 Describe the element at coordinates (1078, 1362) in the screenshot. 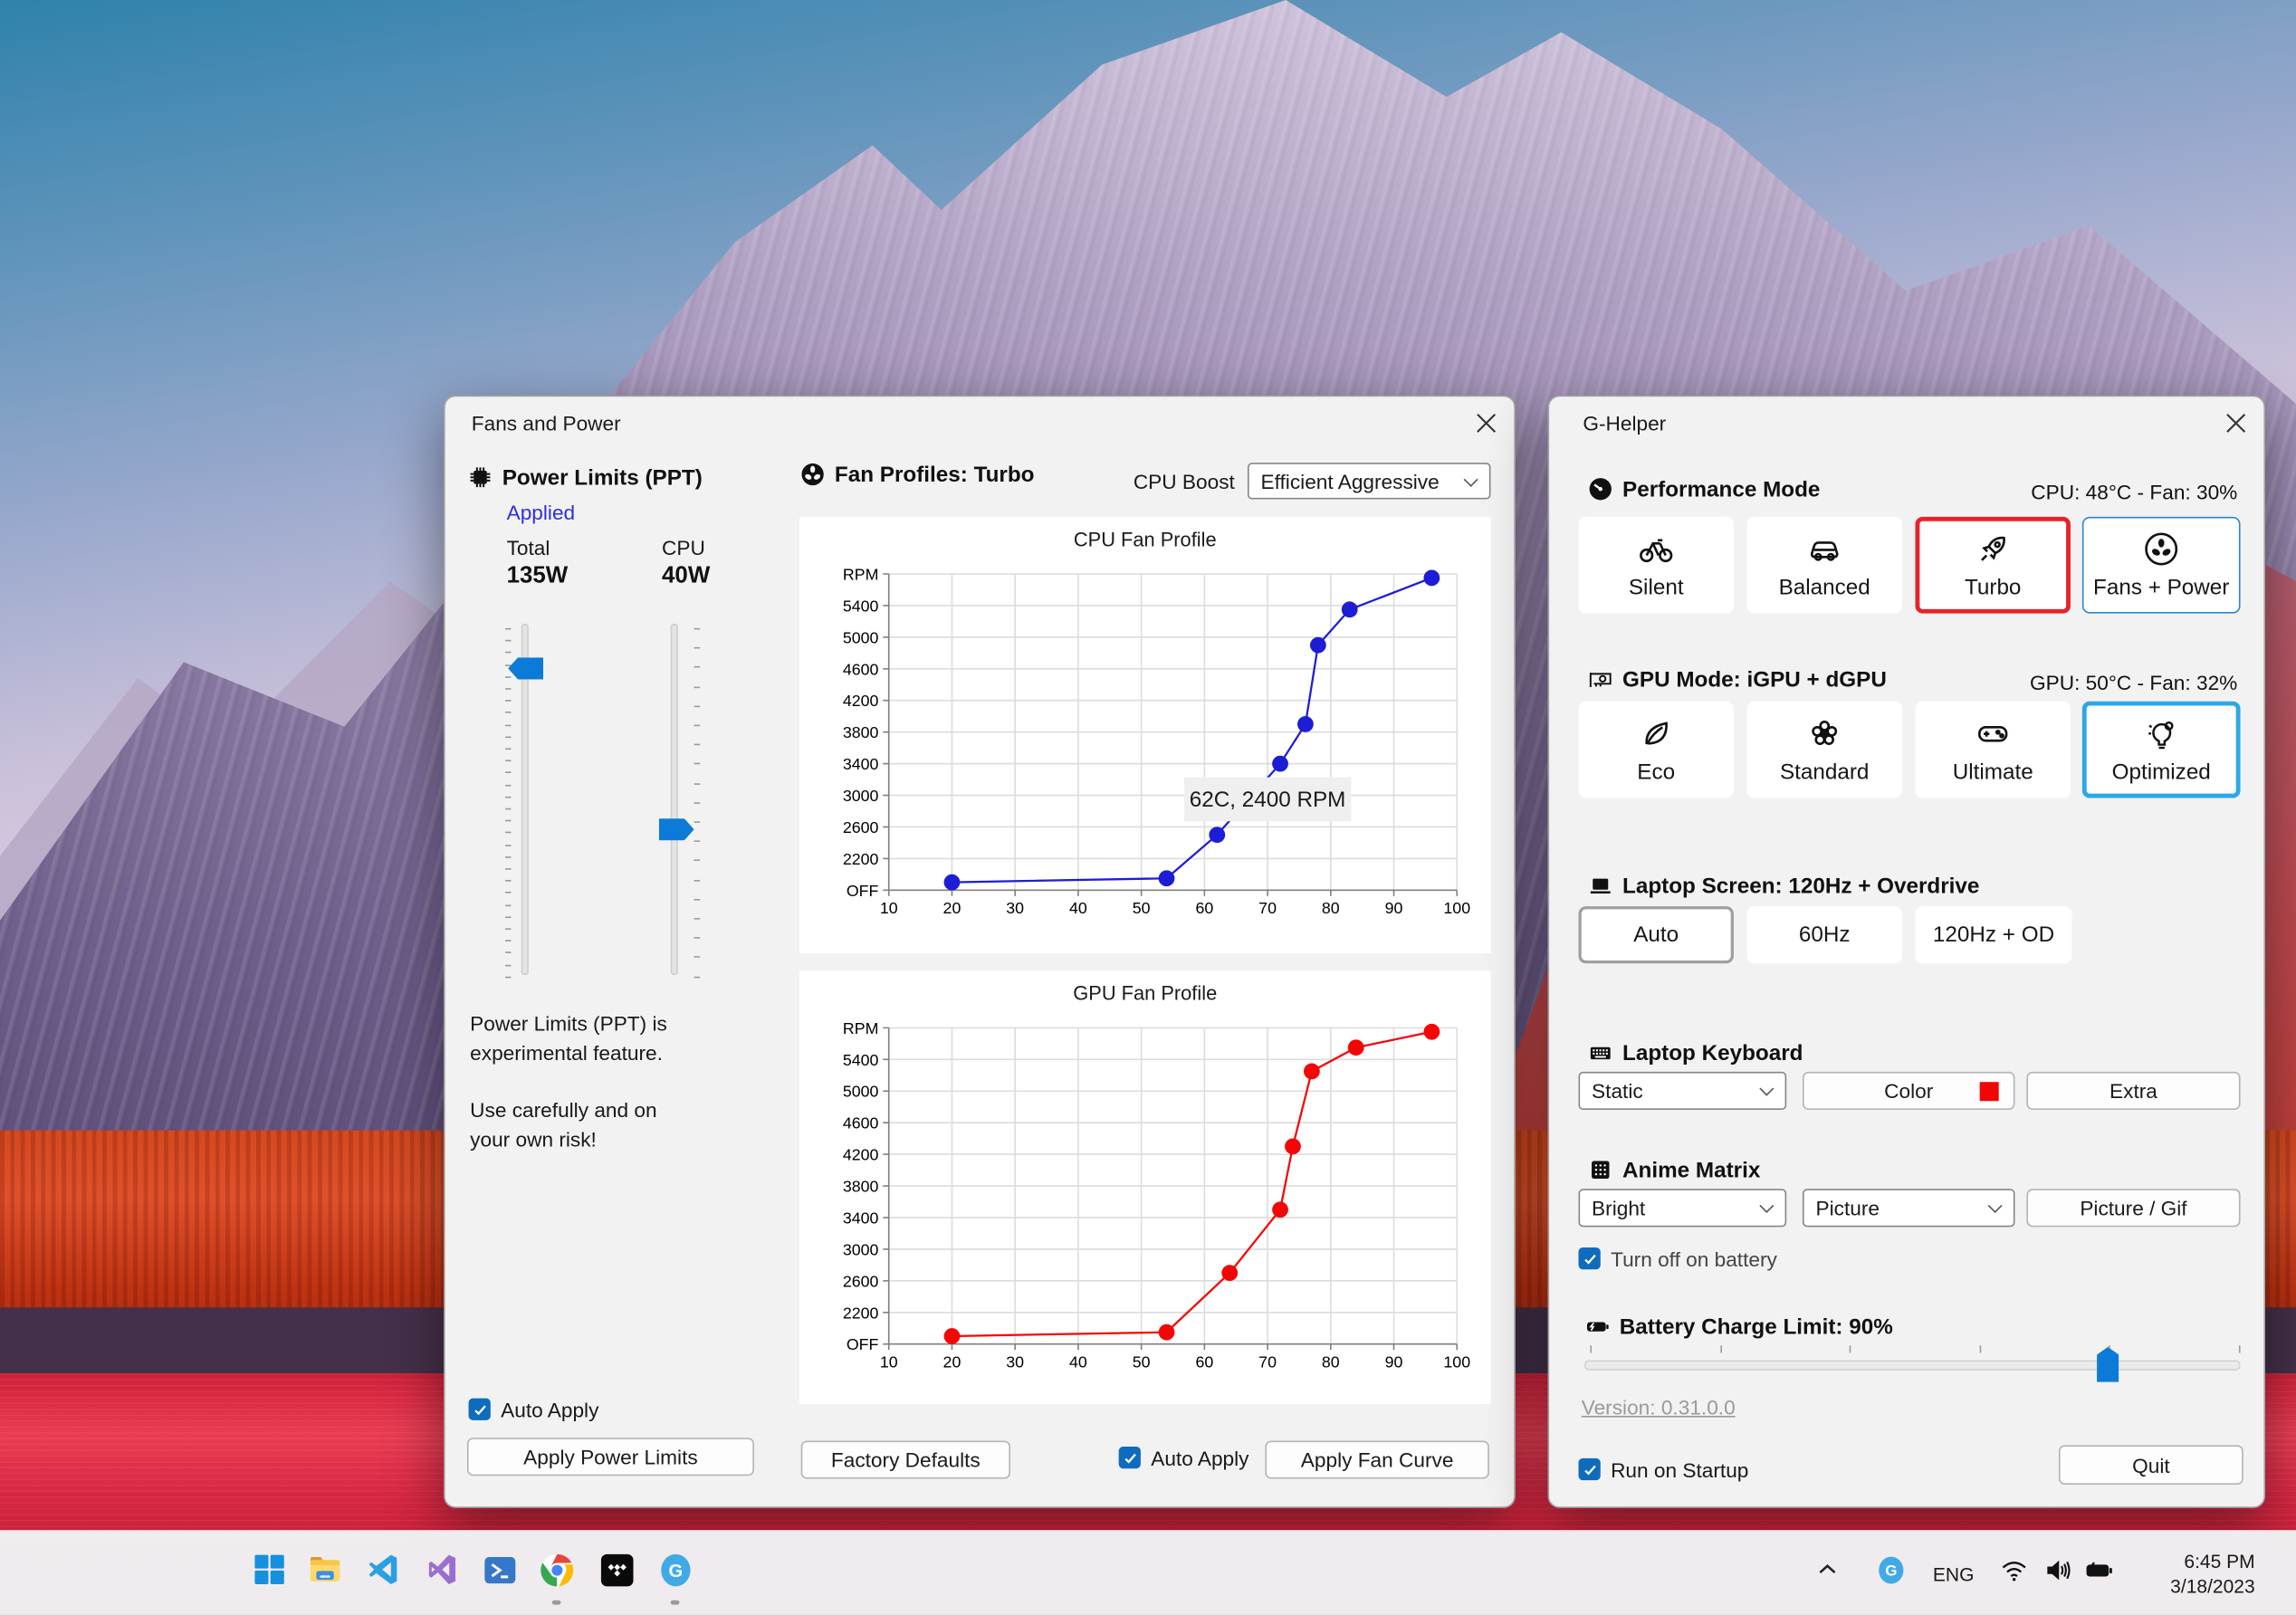

I see `svg-text: 40` at that location.